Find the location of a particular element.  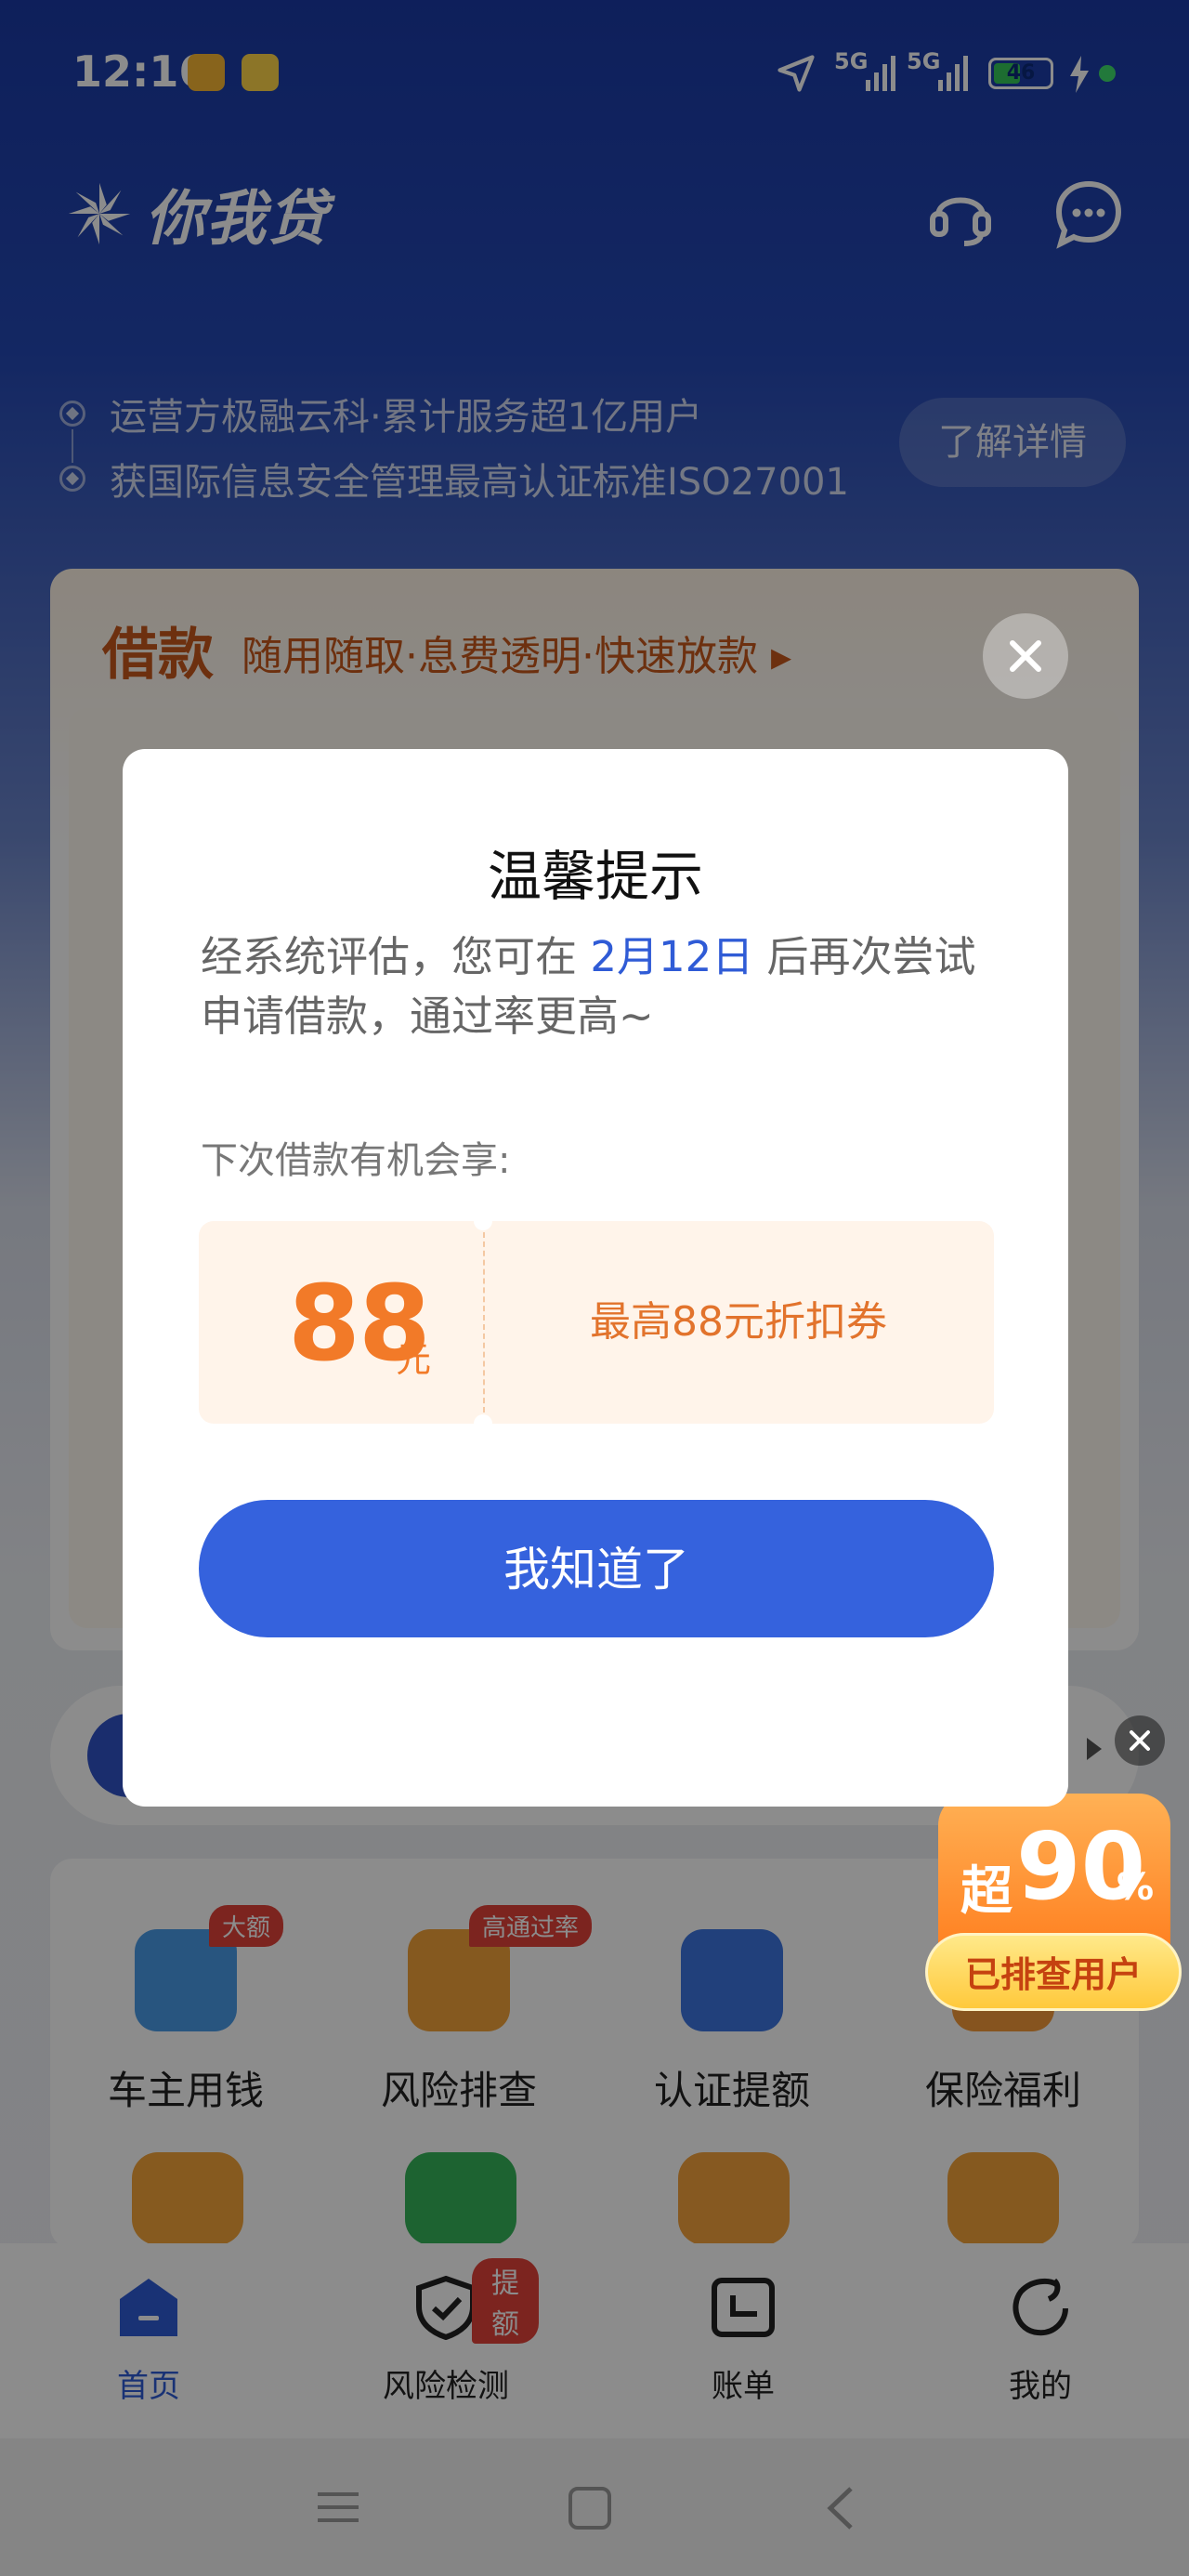

dialog-subtitle: 下次借款有机会享: is located at coordinates (356, 1160).